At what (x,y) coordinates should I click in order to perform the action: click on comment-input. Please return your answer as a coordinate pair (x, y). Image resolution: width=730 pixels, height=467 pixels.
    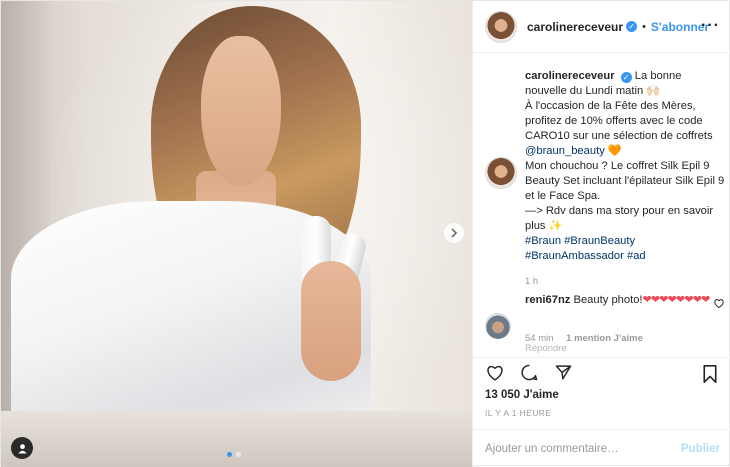
    Looking at the image, I should click on (583, 448).